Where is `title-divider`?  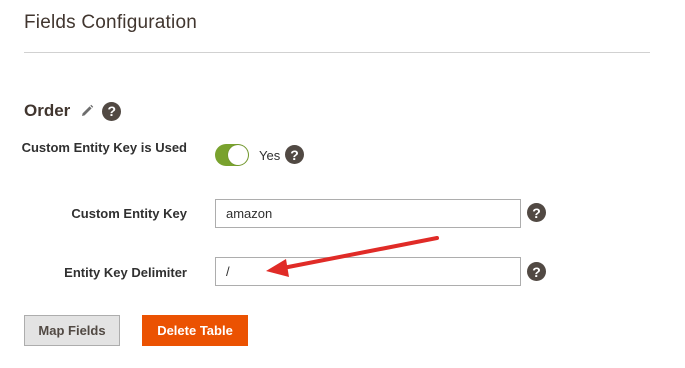
title-divider is located at coordinates (337, 52).